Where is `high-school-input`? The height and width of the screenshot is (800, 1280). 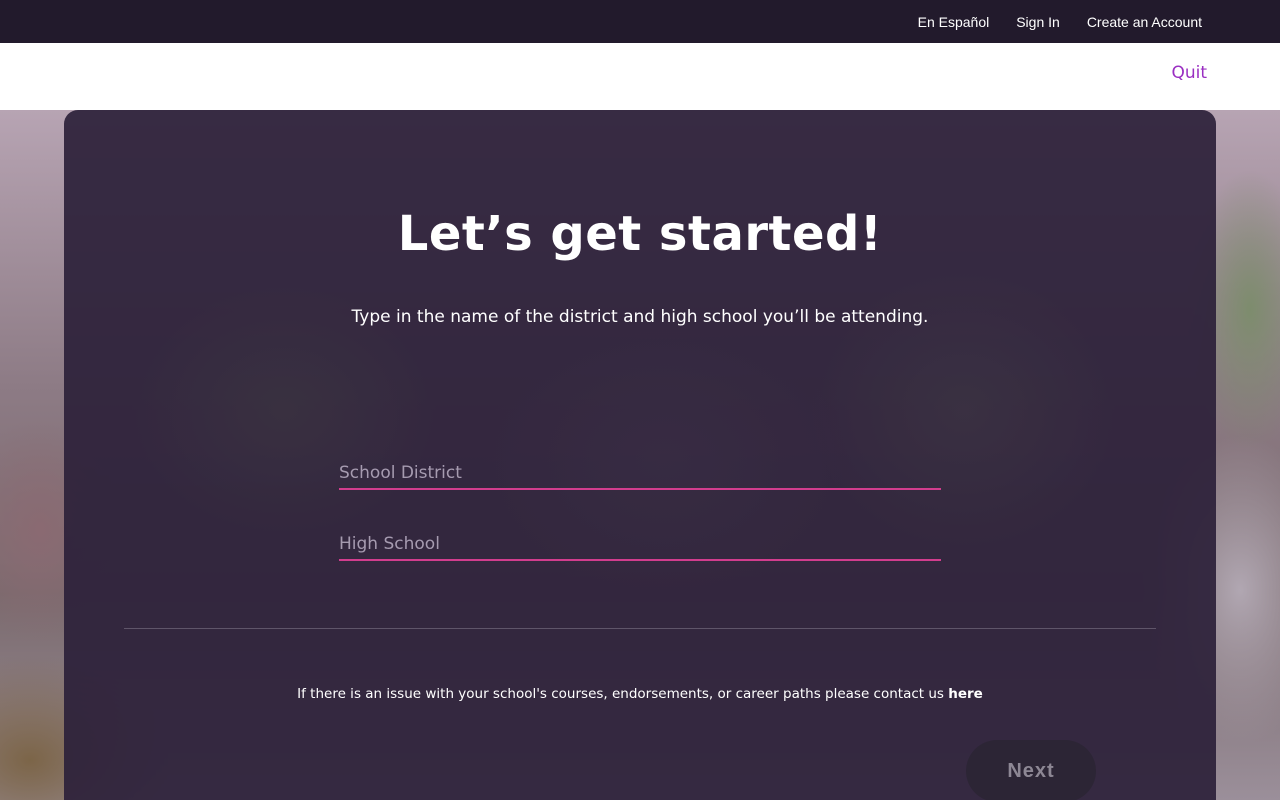
high-school-input is located at coordinates (640, 540).